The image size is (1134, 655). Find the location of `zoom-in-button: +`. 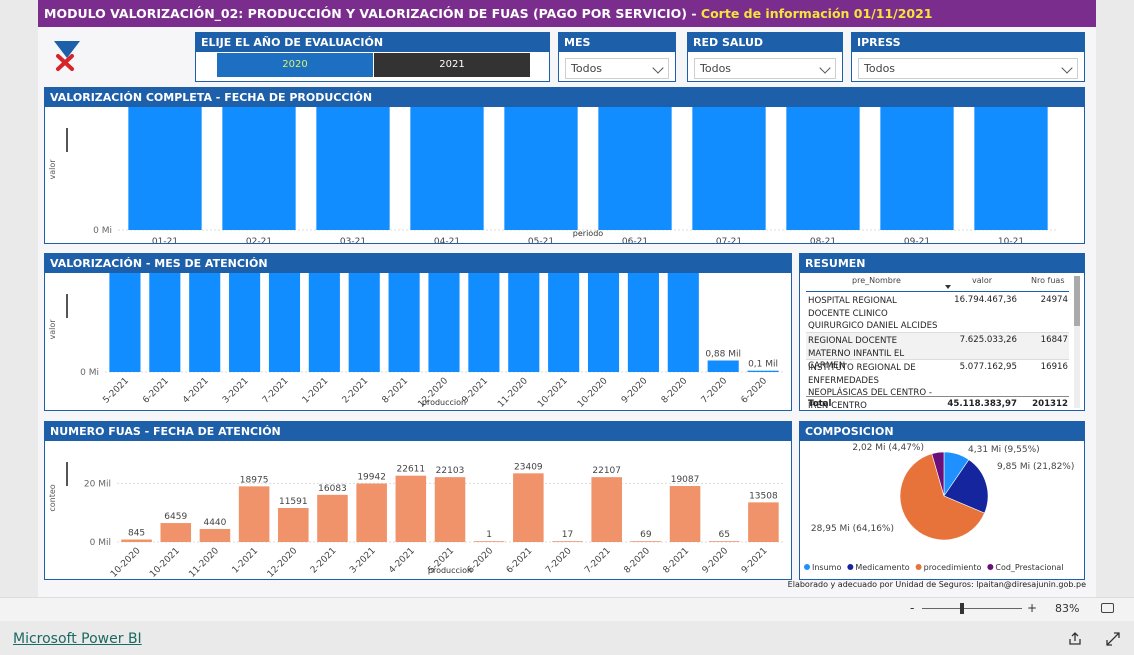

zoom-in-button: + is located at coordinates (1032, 608).